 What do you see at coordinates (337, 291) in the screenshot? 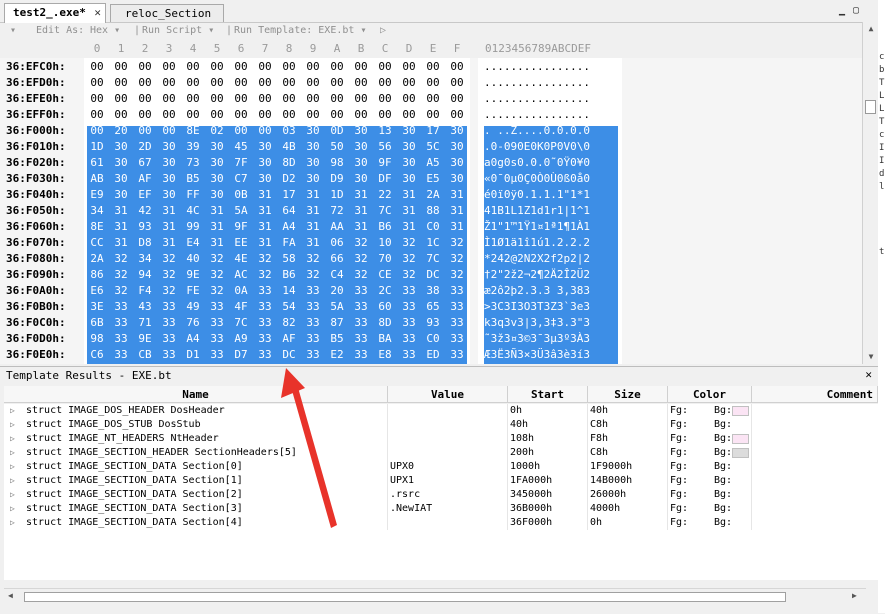
I see `hex-byte: 20` at bounding box center [337, 291].